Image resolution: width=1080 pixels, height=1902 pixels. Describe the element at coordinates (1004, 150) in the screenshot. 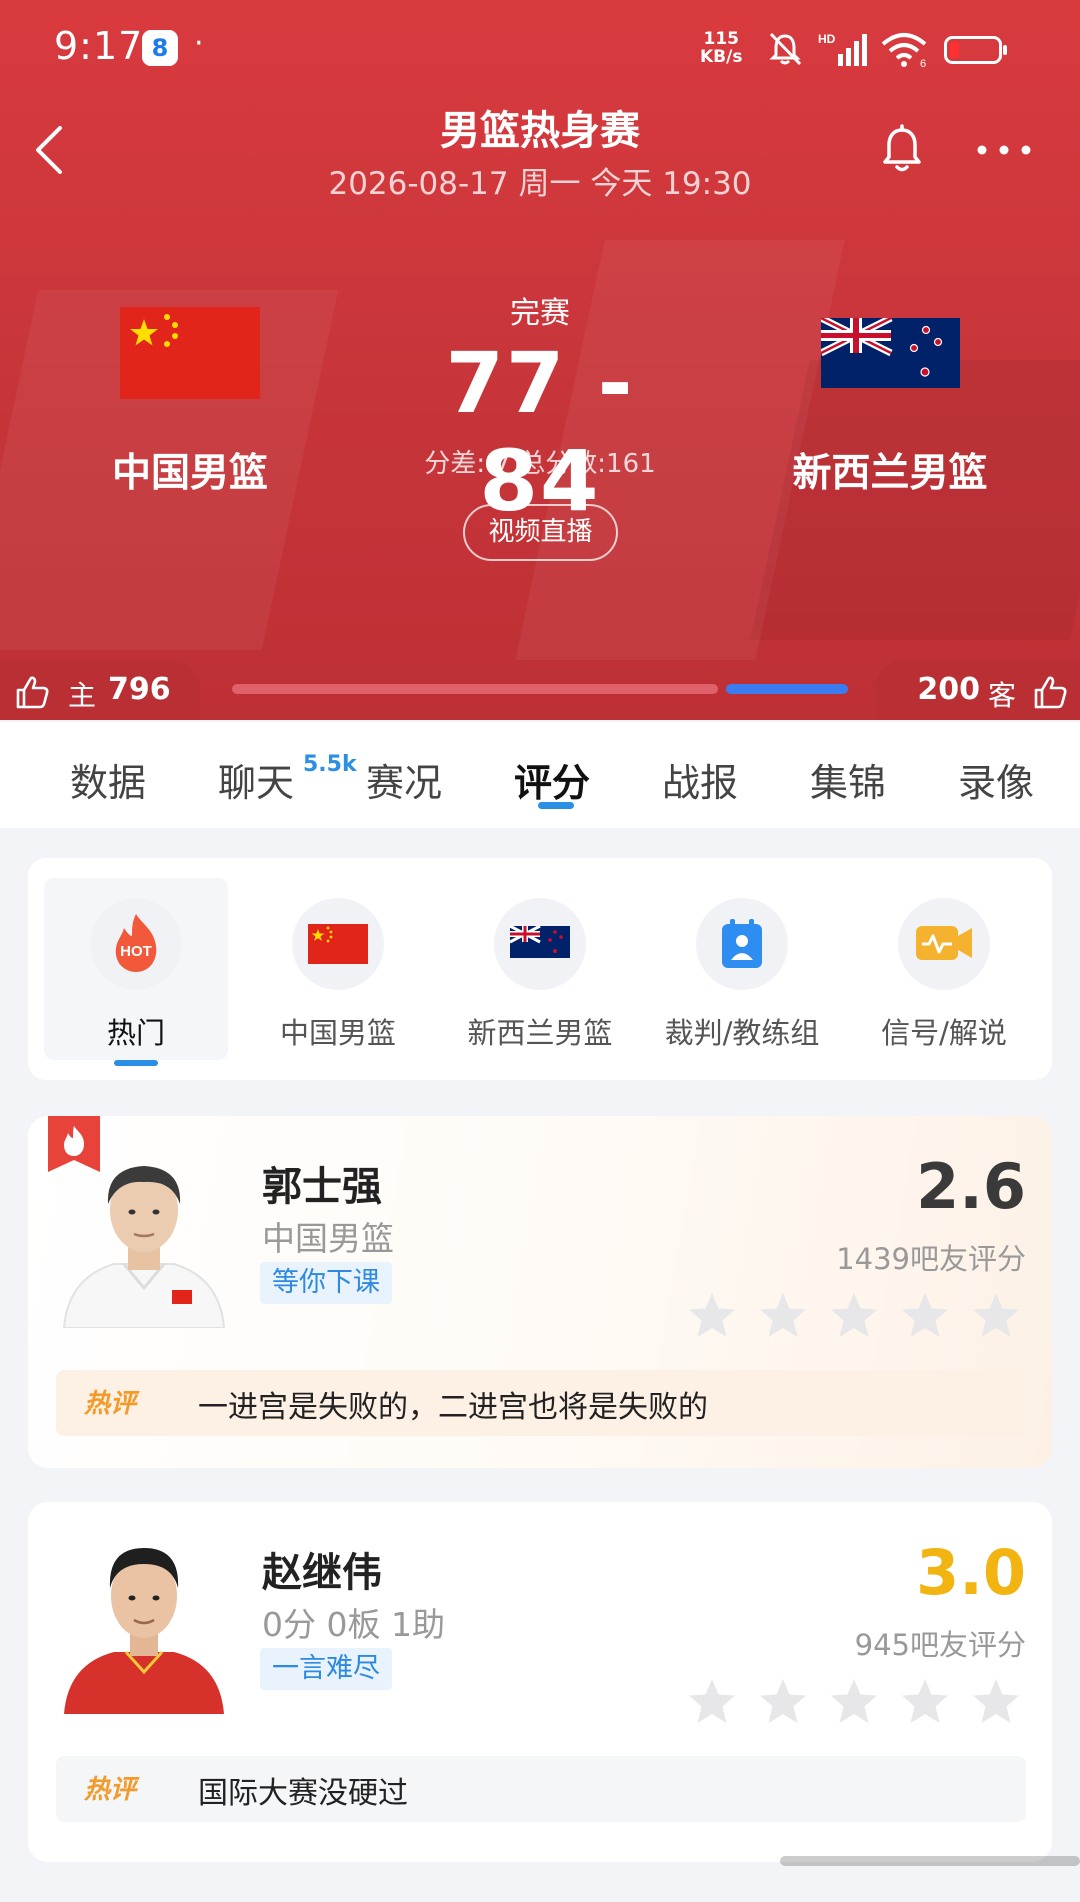

I see `more-icon` at that location.